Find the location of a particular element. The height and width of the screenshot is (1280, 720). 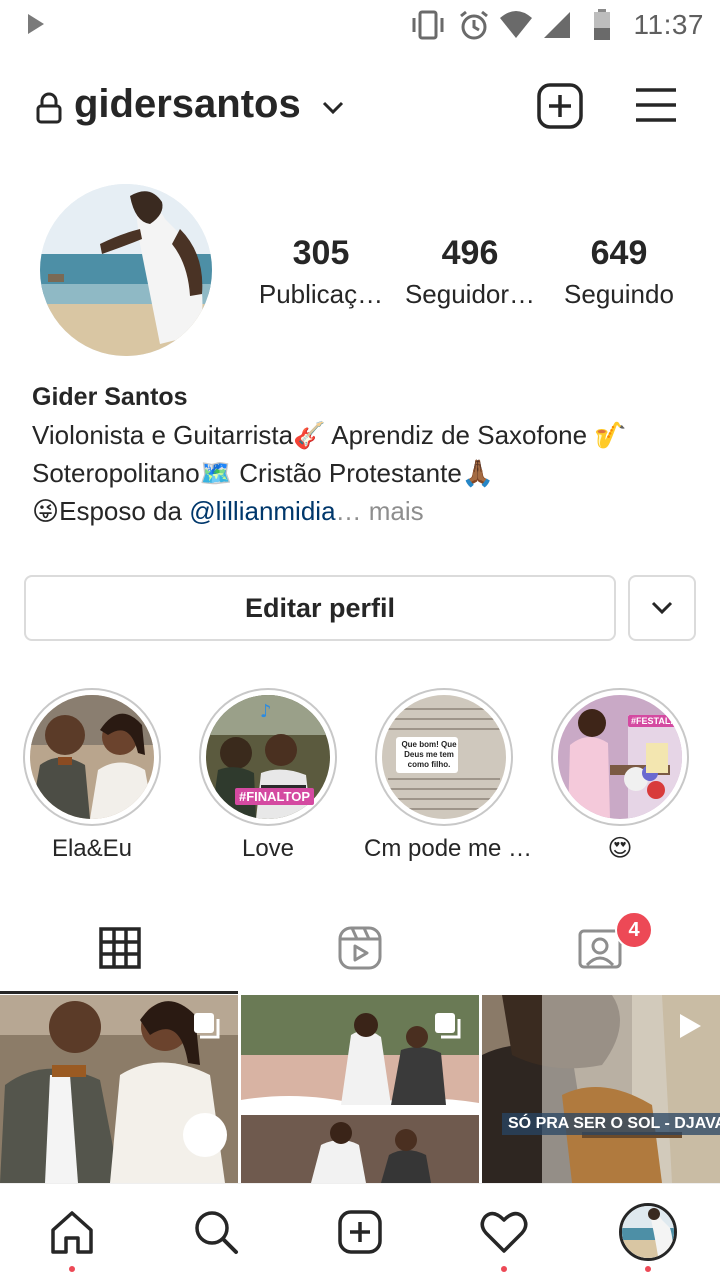

heart-icon is located at coordinates (504, 1232).